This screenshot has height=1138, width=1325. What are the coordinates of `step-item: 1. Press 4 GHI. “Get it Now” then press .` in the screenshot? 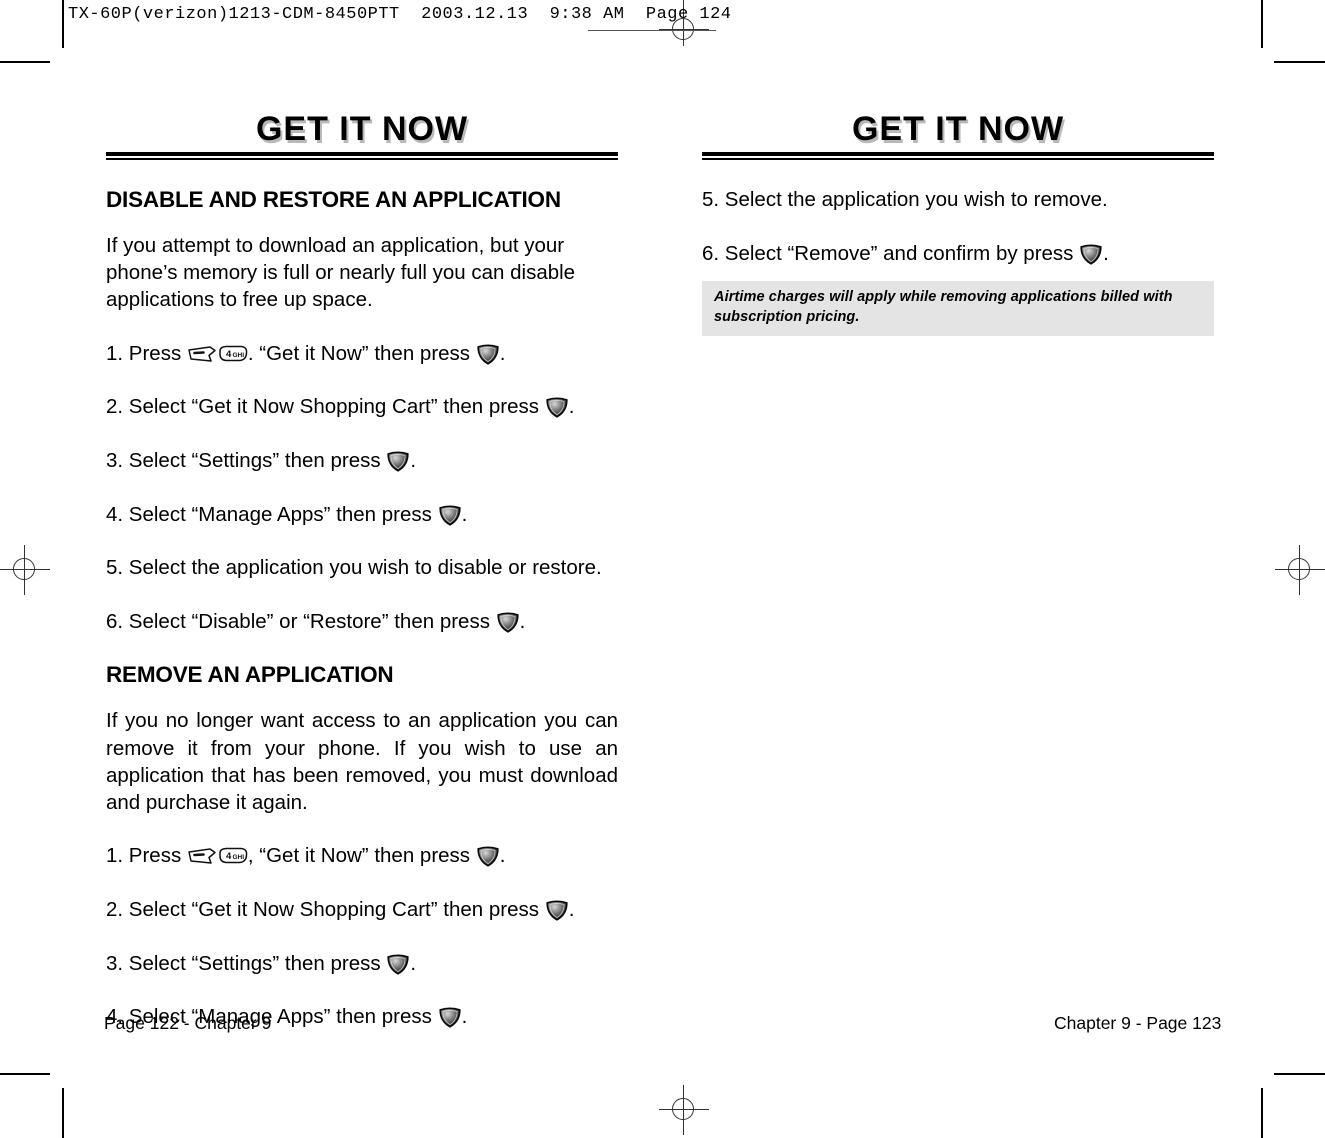 It's located at (362, 354).